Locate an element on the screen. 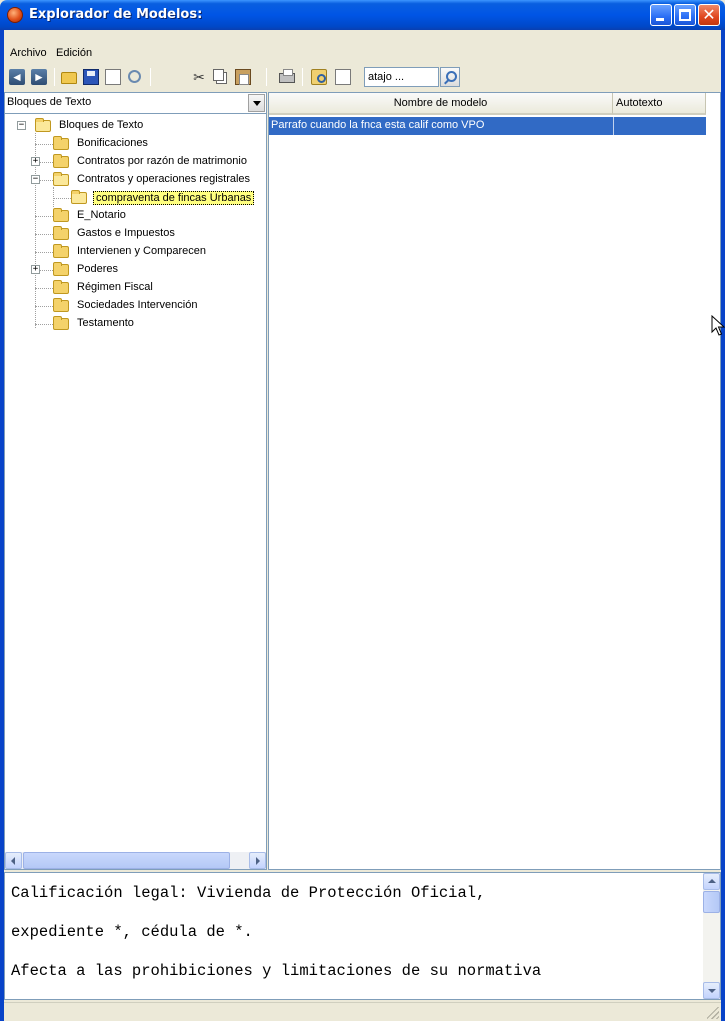  tree-node-testamento: Testamento is located at coordinates (153, 324).